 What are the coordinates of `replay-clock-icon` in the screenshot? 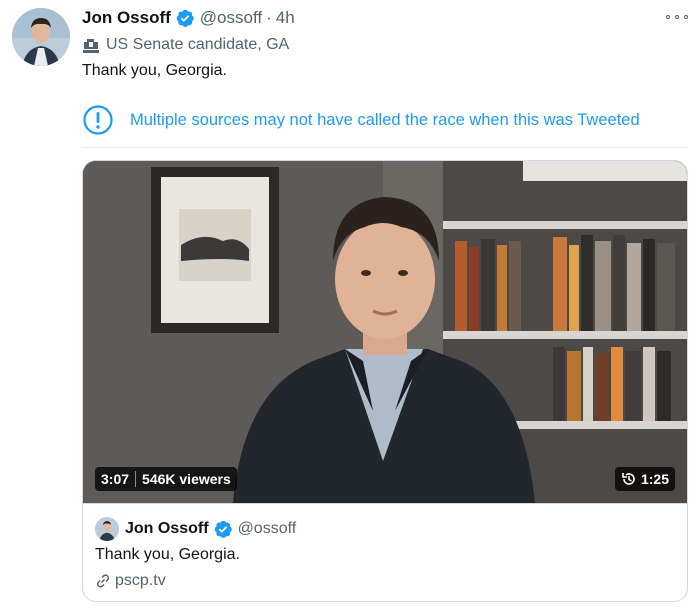 It's located at (628, 479).